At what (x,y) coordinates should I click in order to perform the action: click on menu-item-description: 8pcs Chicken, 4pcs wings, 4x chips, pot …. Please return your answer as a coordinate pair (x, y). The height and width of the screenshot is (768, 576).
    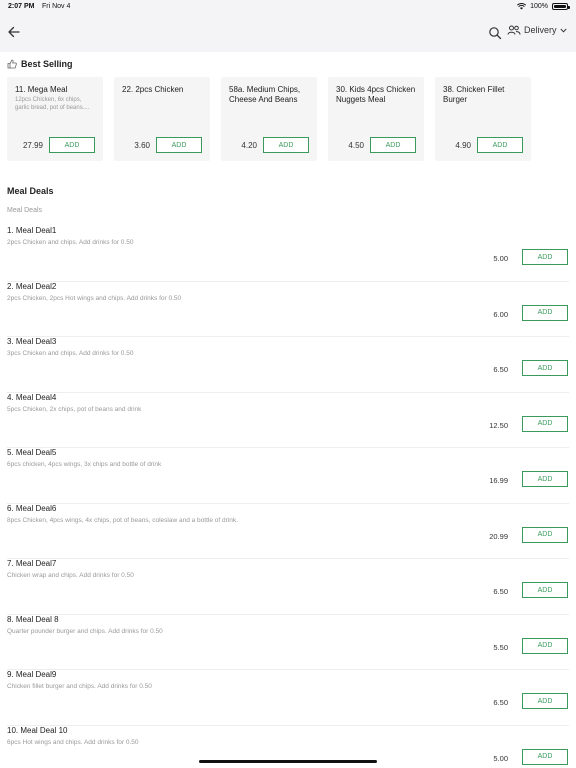
    Looking at the image, I should click on (122, 520).